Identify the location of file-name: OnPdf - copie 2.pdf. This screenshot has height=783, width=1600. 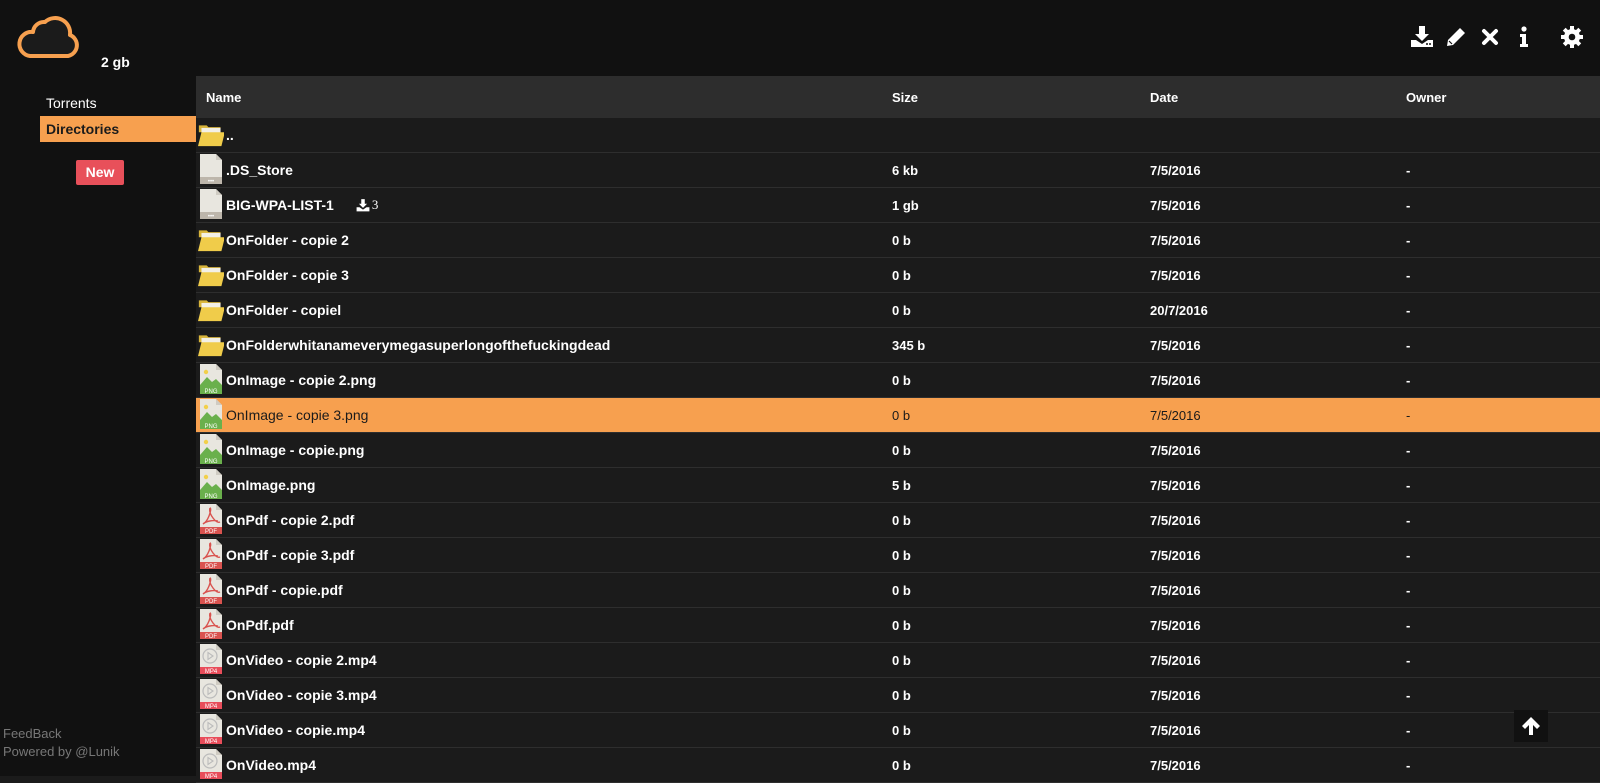
(290, 520).